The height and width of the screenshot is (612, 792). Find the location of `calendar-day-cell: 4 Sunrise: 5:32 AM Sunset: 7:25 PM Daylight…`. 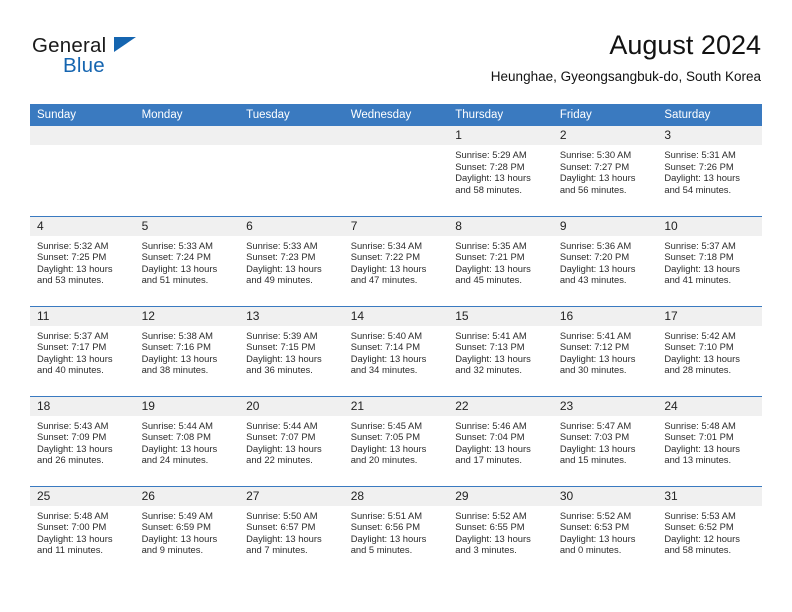

calendar-day-cell: 4 Sunrise: 5:32 AM Sunset: 7:25 PM Daylight… is located at coordinates (82, 260).